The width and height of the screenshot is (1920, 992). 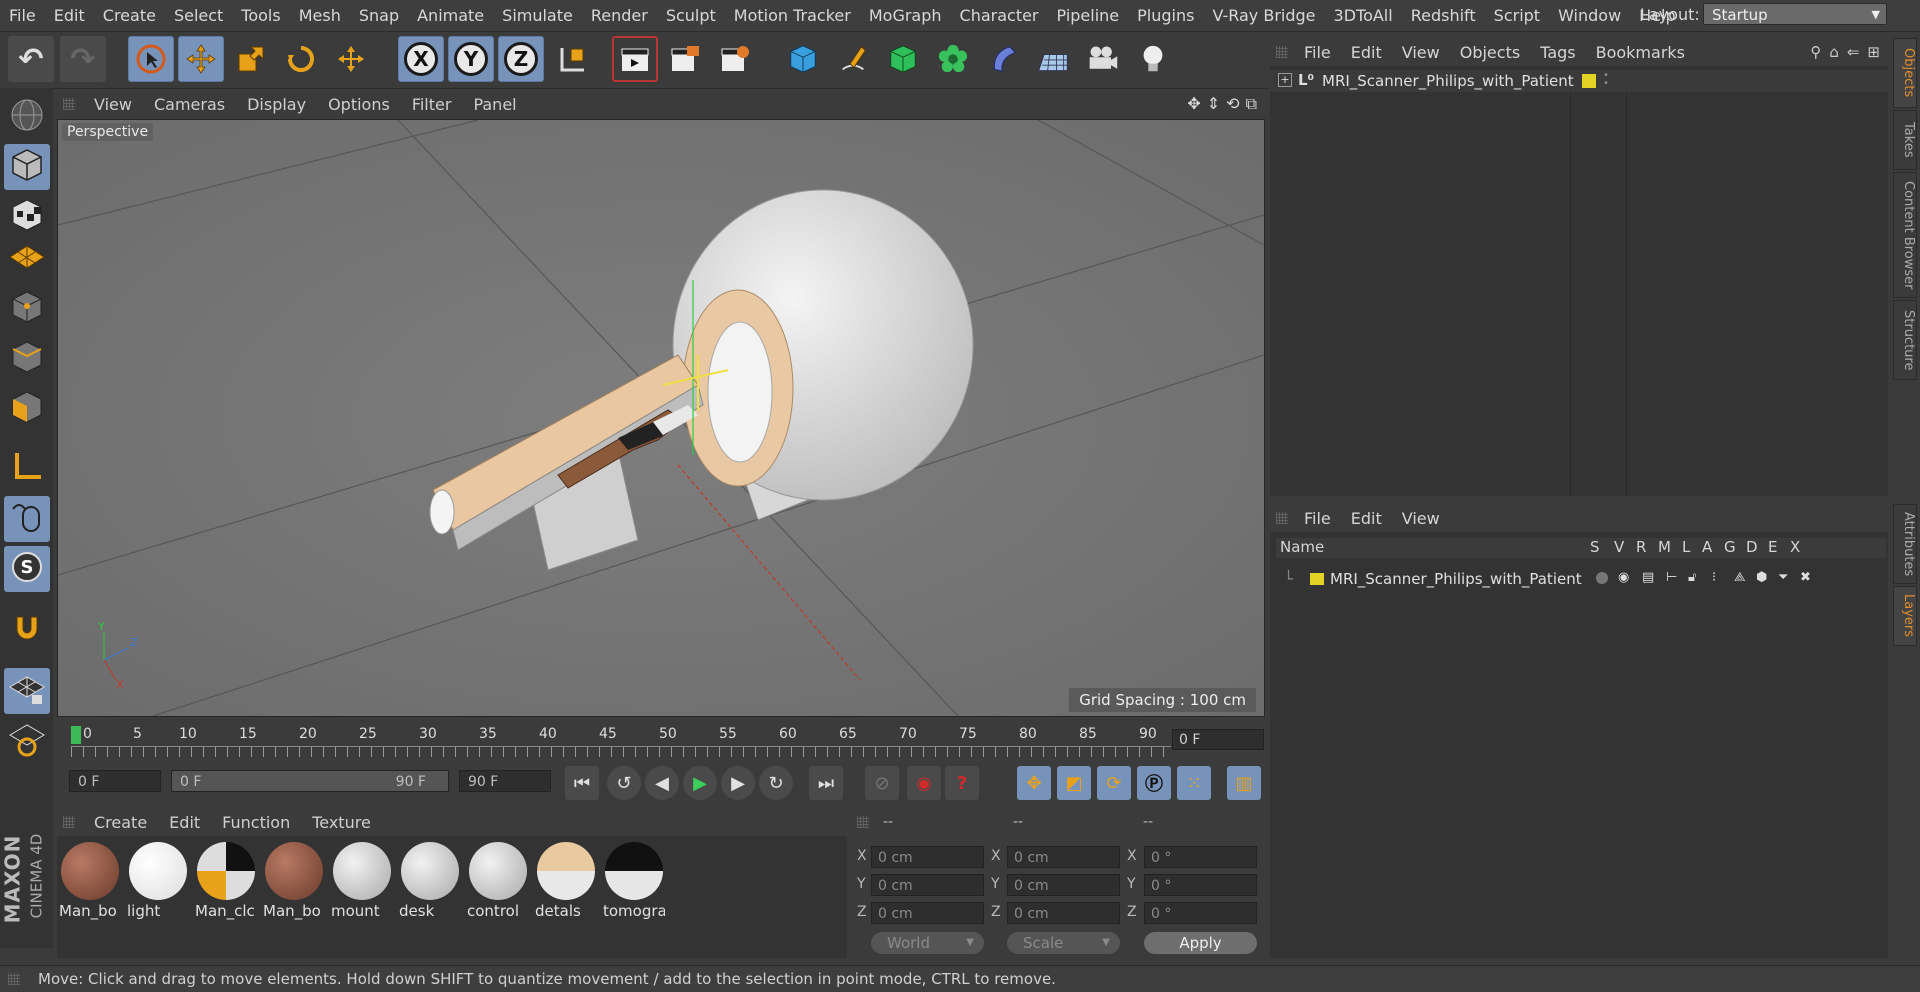 What do you see at coordinates (260, 15) in the screenshot?
I see `menu-tools: Tools` at bounding box center [260, 15].